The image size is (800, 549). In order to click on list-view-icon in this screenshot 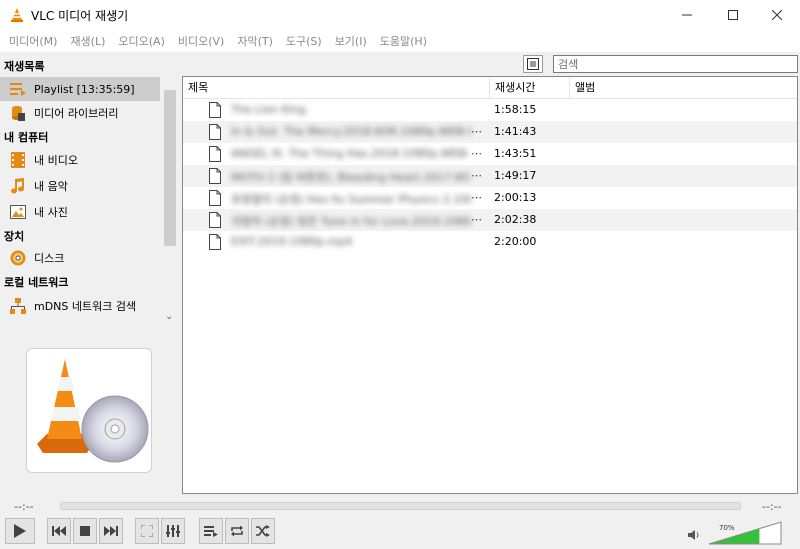, I will do `click(533, 64)`.